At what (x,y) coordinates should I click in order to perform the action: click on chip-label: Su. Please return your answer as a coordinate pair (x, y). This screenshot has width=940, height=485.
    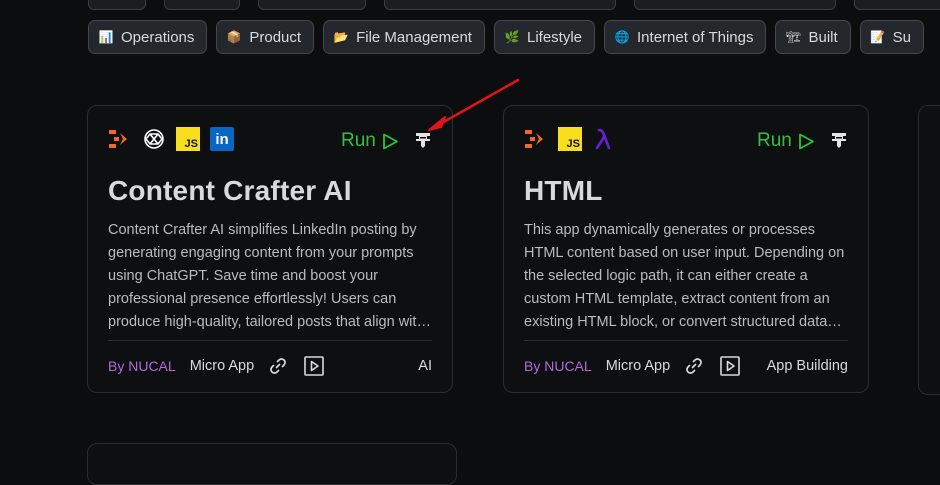
    Looking at the image, I should click on (902, 37).